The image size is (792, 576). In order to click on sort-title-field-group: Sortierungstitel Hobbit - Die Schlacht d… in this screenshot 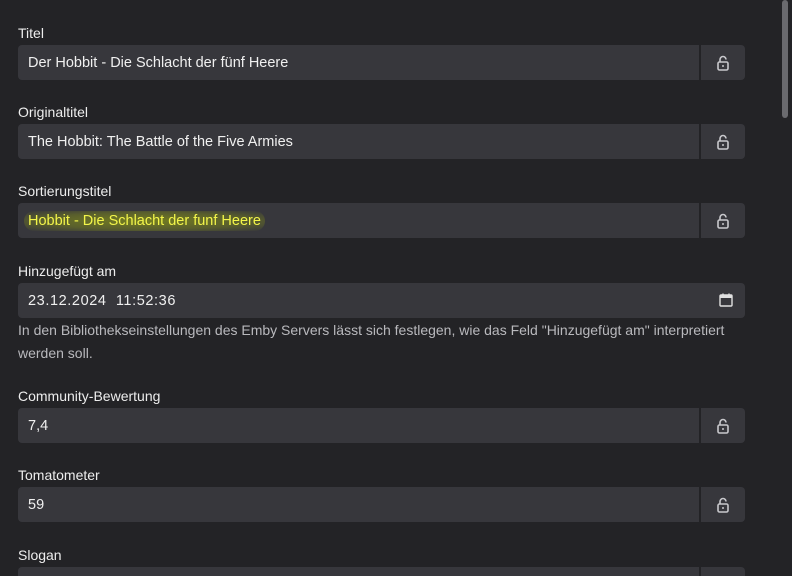, I will do `click(381, 210)`.